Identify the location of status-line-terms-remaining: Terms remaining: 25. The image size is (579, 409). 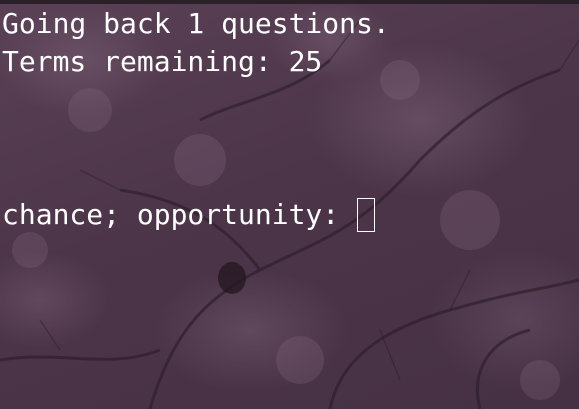
(162, 61).